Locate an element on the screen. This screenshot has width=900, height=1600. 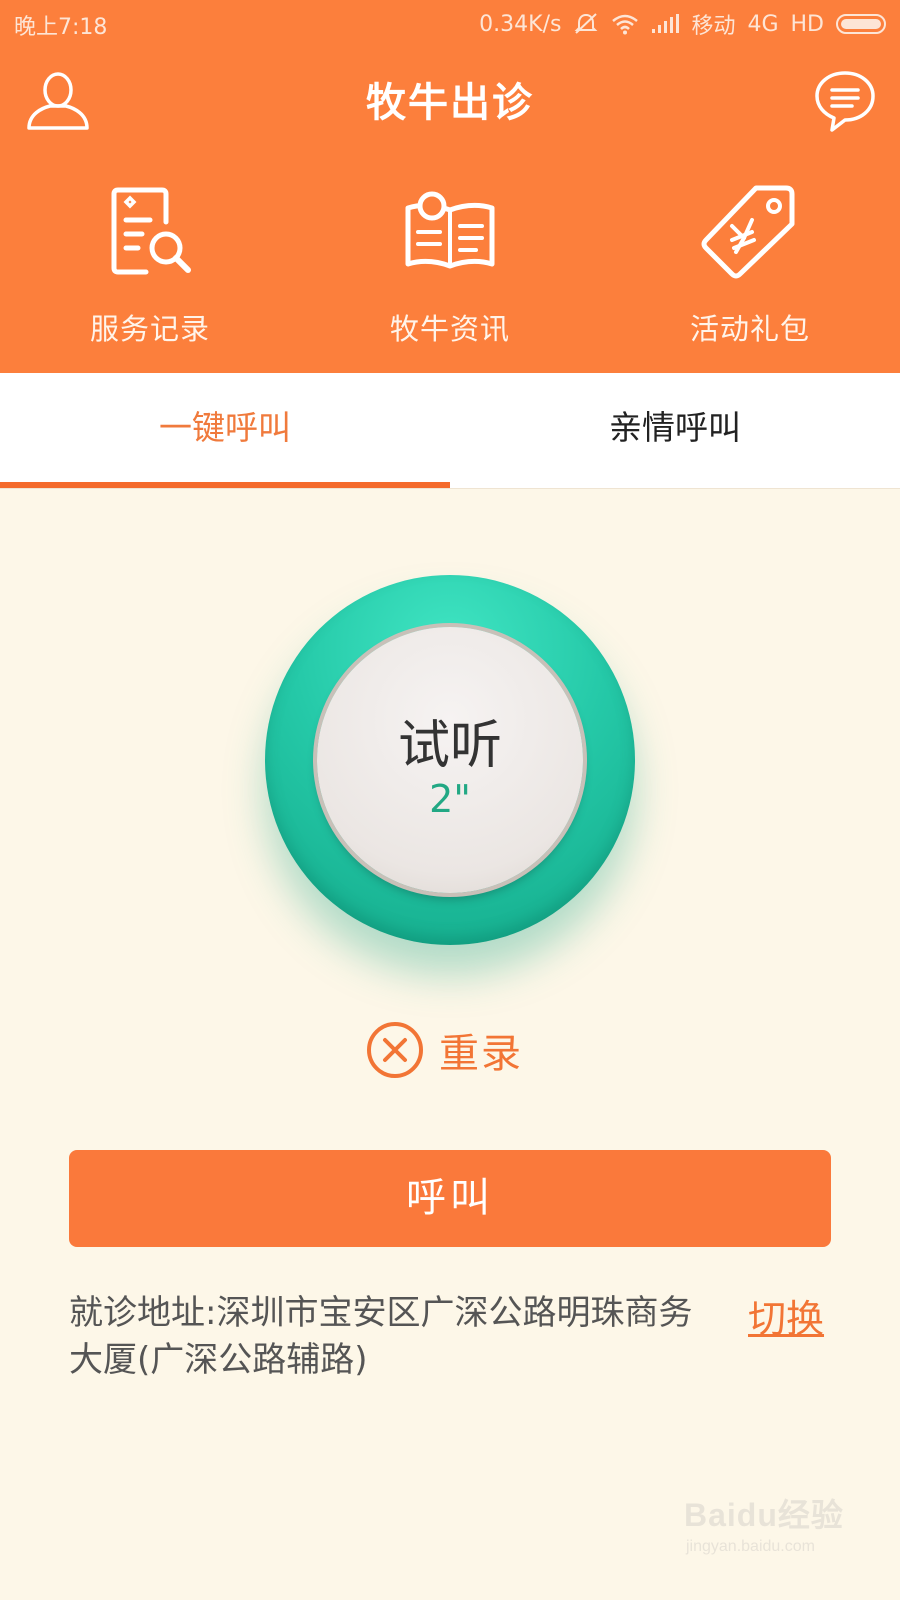
record-playback-button: 试听 2" is located at coordinates (450, 760).